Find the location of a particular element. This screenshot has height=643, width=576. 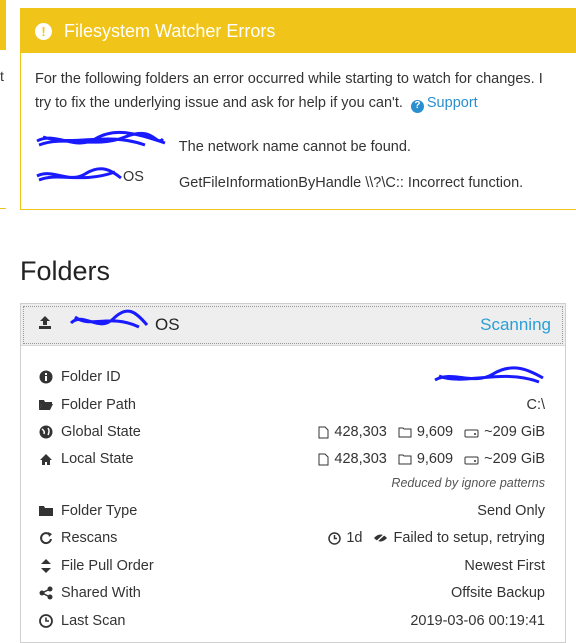

share-alt-icon is located at coordinates (46, 593).